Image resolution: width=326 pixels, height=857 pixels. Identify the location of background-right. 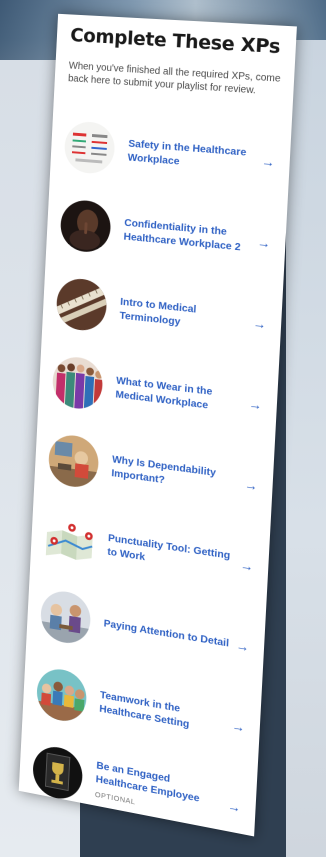
(306, 448).